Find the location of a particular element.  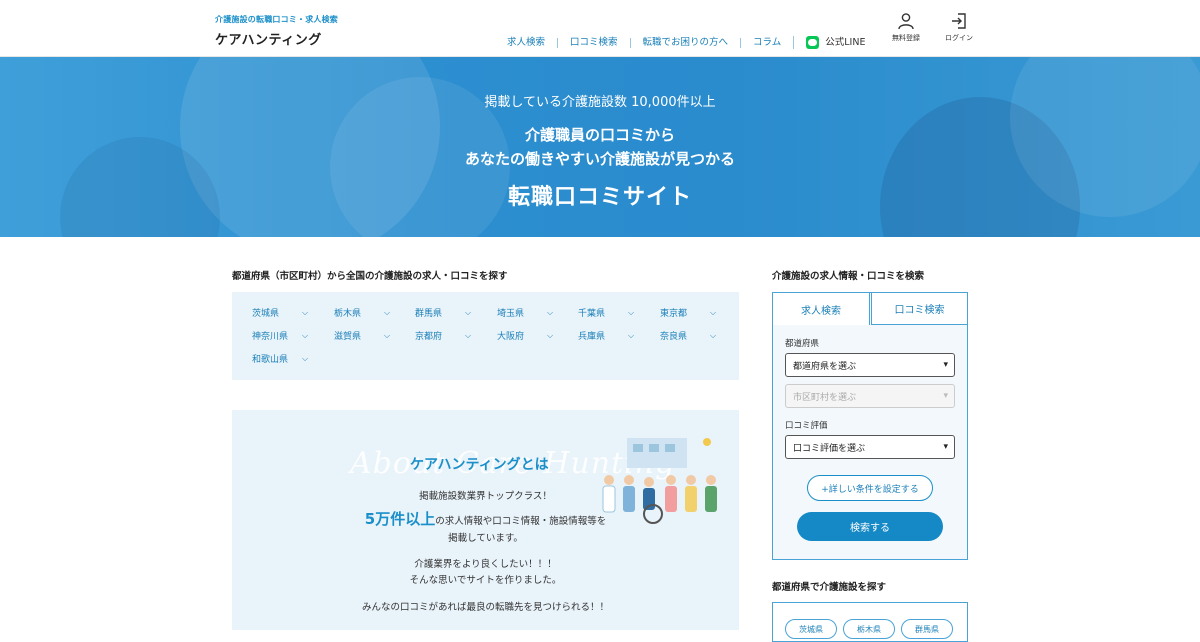

pref-label: 千葉県 is located at coordinates (592, 314).